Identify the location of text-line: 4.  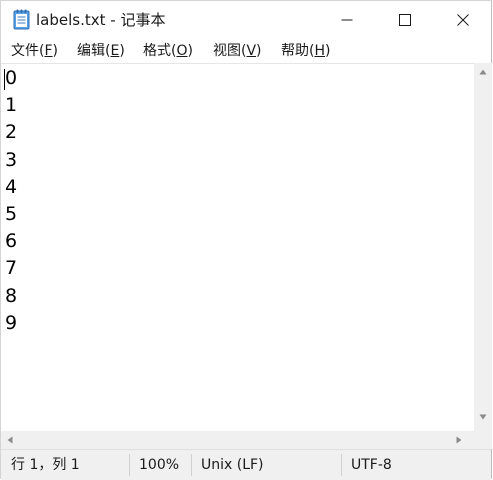
(11, 186).